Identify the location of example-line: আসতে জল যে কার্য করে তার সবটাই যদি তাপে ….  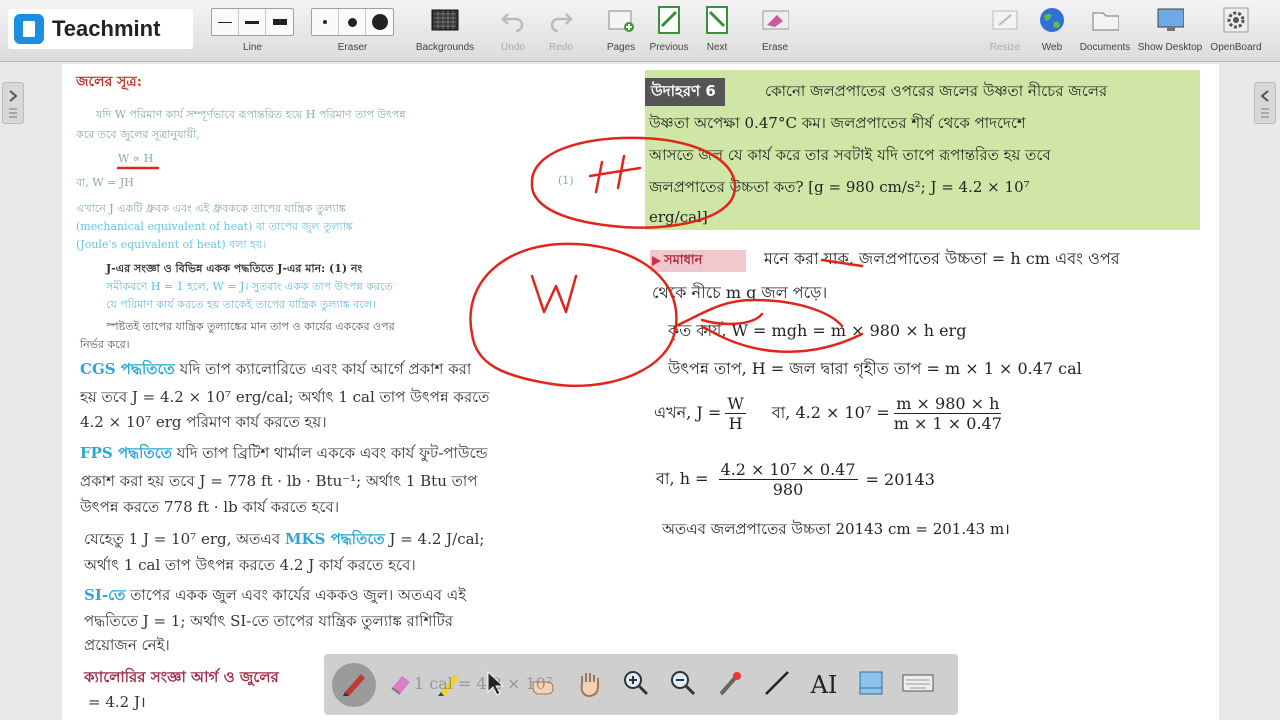
(850, 155).